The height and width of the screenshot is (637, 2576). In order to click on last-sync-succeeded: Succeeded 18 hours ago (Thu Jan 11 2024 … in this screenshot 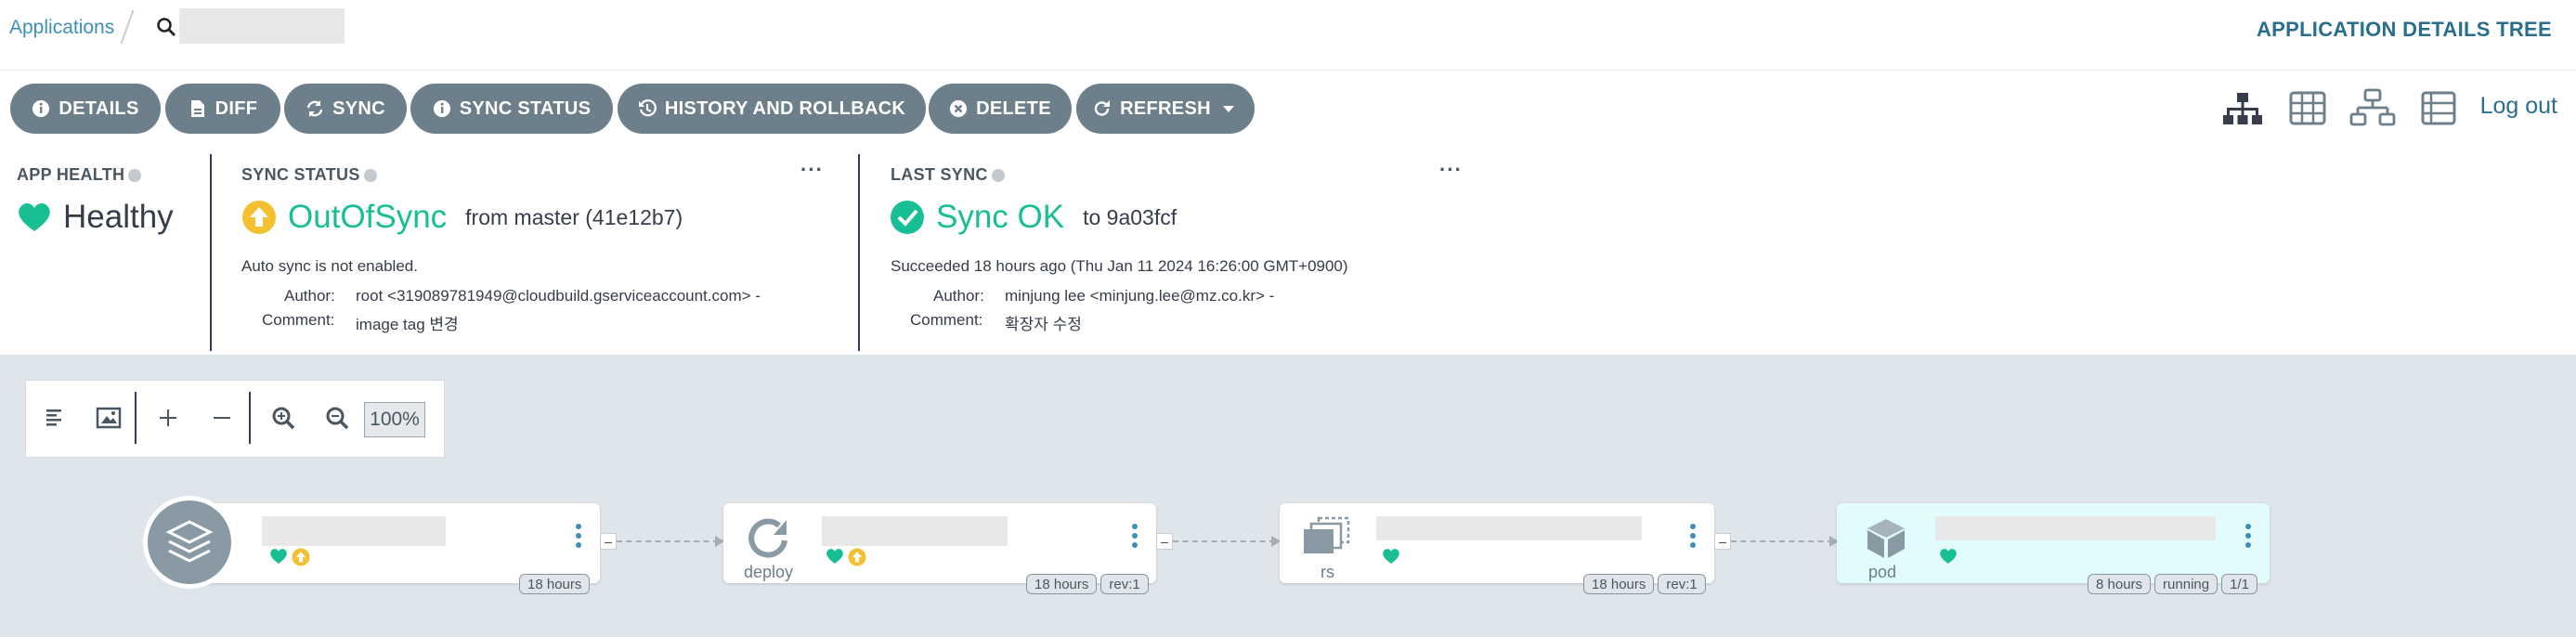, I will do `click(1119, 266)`.